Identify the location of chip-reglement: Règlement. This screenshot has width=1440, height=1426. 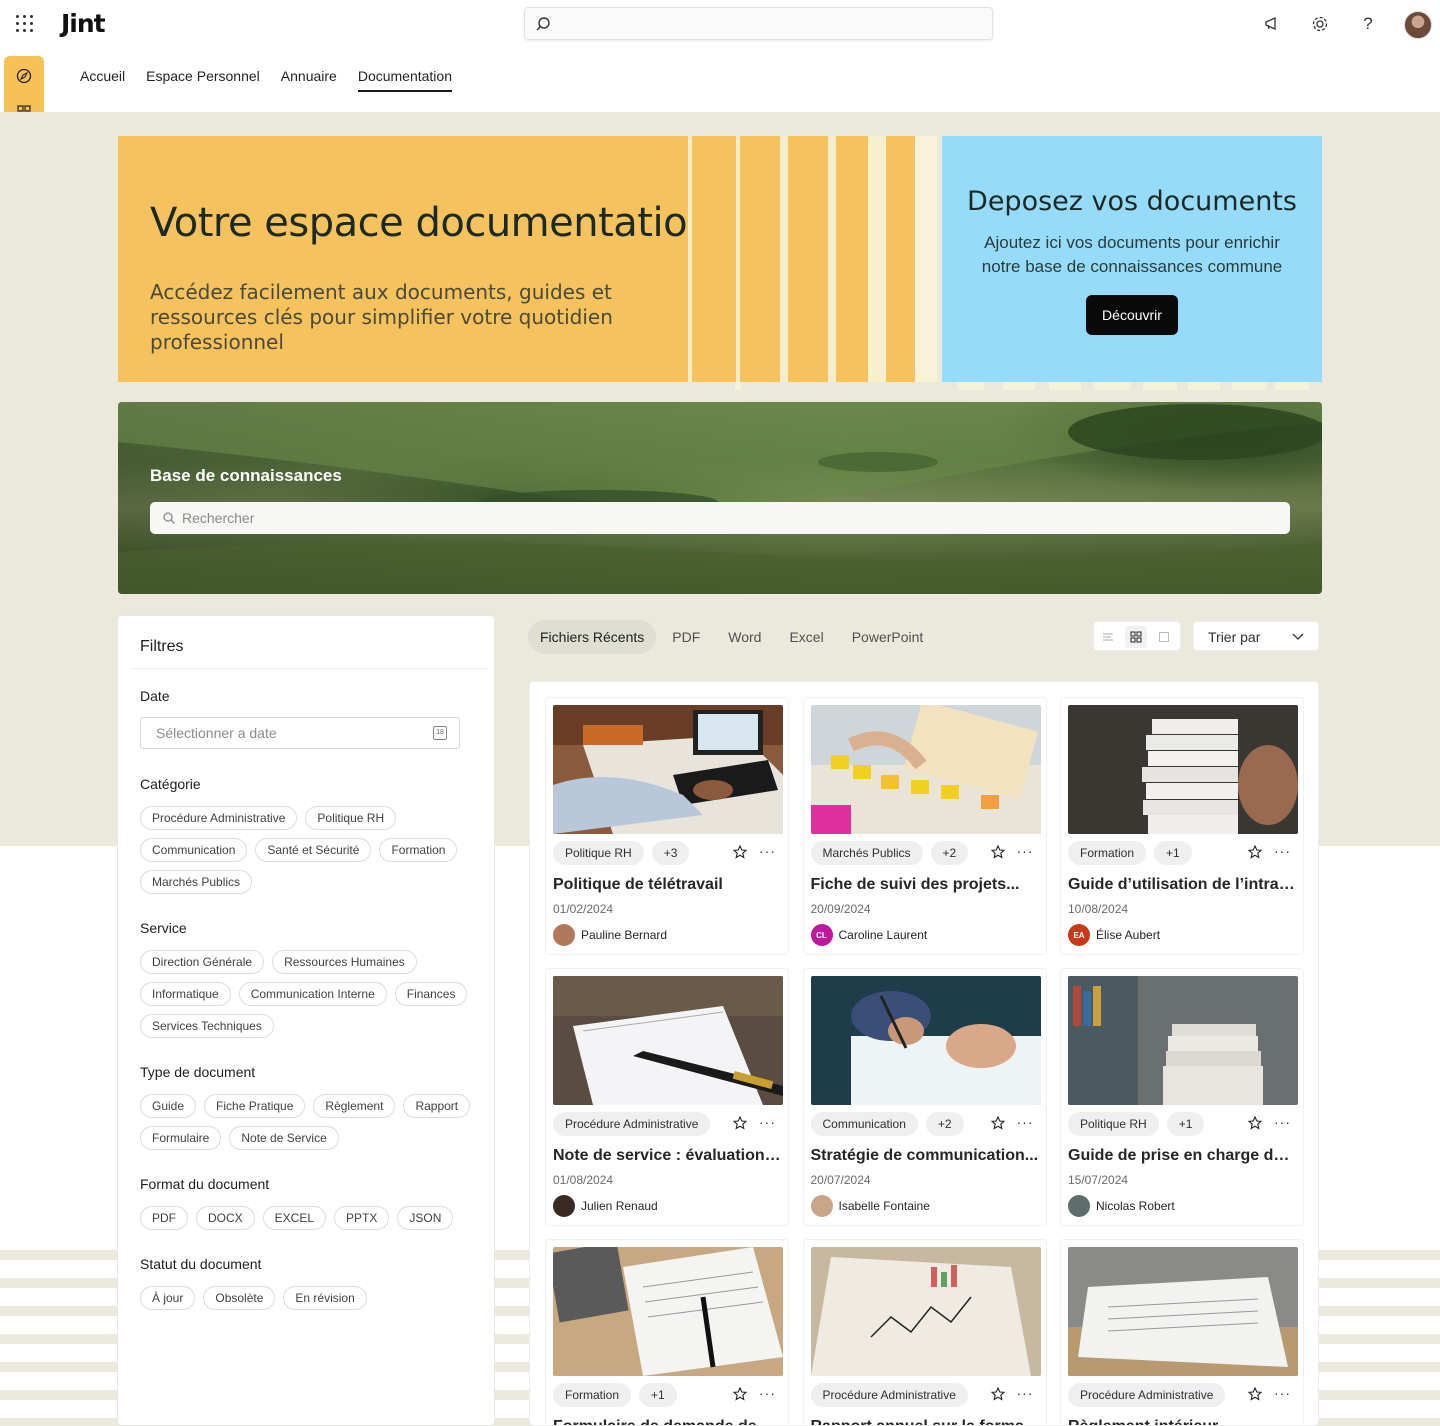
(354, 1106).